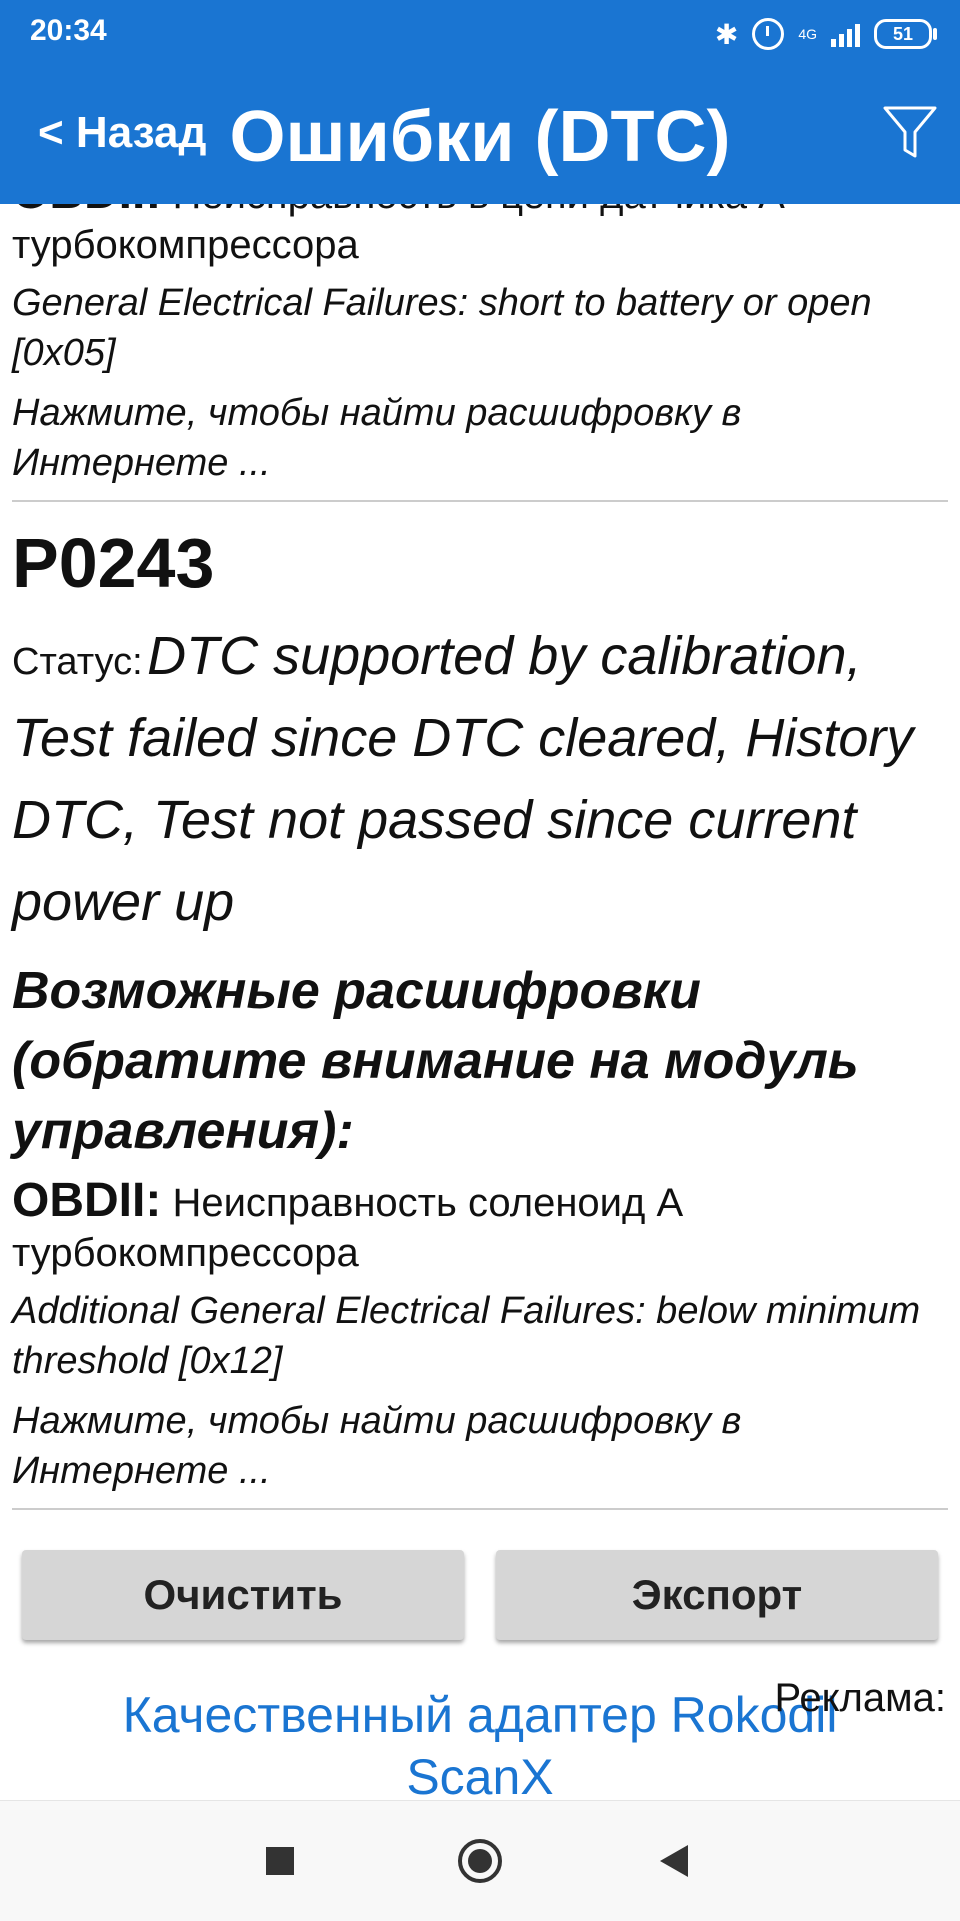 This screenshot has width=960, height=1921. I want to click on system-nav-bar, so click(480, 1860).